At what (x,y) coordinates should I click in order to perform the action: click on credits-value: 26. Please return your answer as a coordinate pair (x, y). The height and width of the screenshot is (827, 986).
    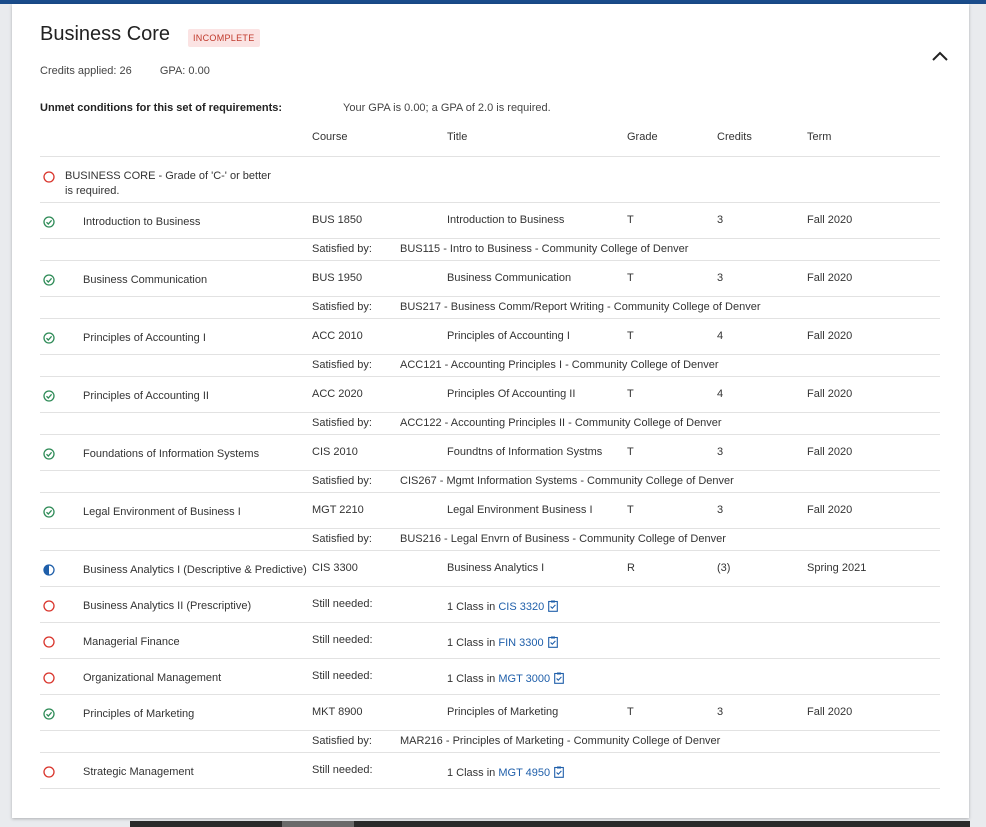
    Looking at the image, I should click on (125, 71).